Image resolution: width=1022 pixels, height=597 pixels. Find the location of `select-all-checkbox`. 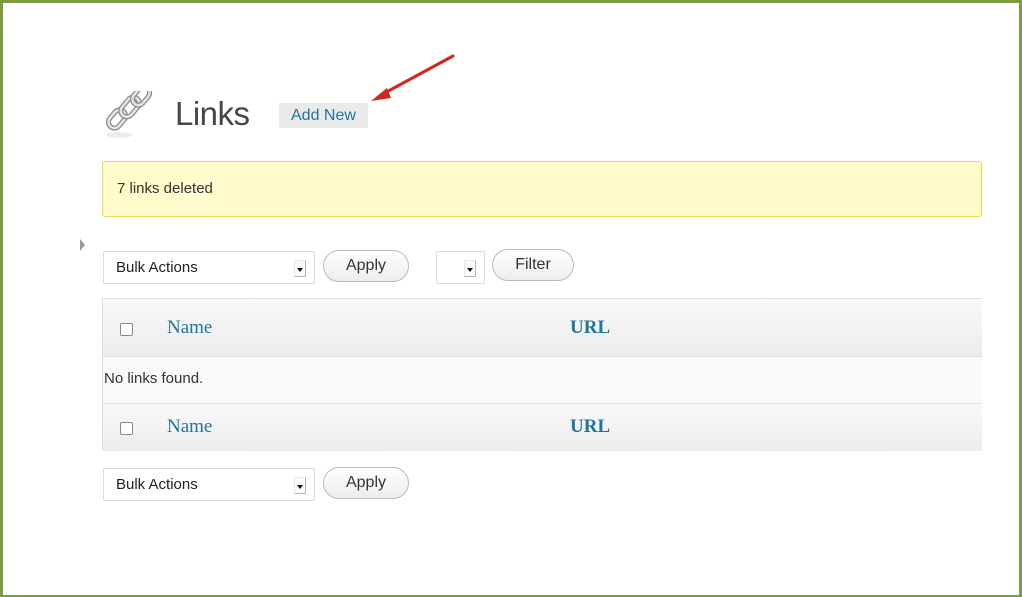

select-all-checkbox is located at coordinates (126, 329).